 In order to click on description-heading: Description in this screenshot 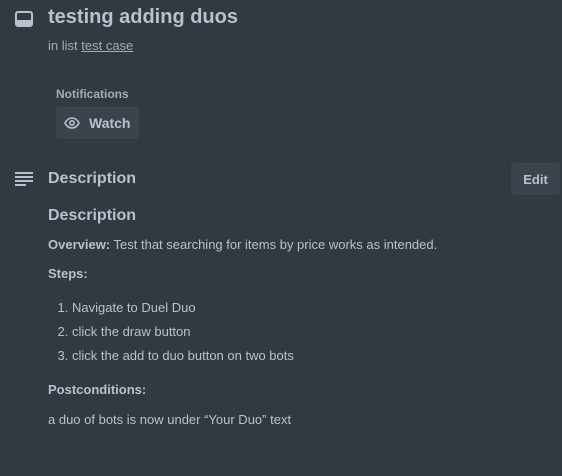, I will do `click(92, 178)`.